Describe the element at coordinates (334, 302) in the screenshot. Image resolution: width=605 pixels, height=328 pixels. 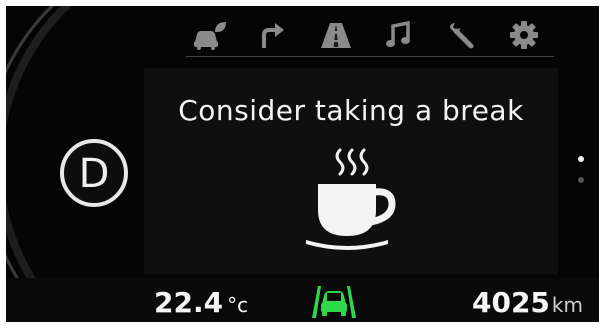
I see `lane-assist-icon` at that location.